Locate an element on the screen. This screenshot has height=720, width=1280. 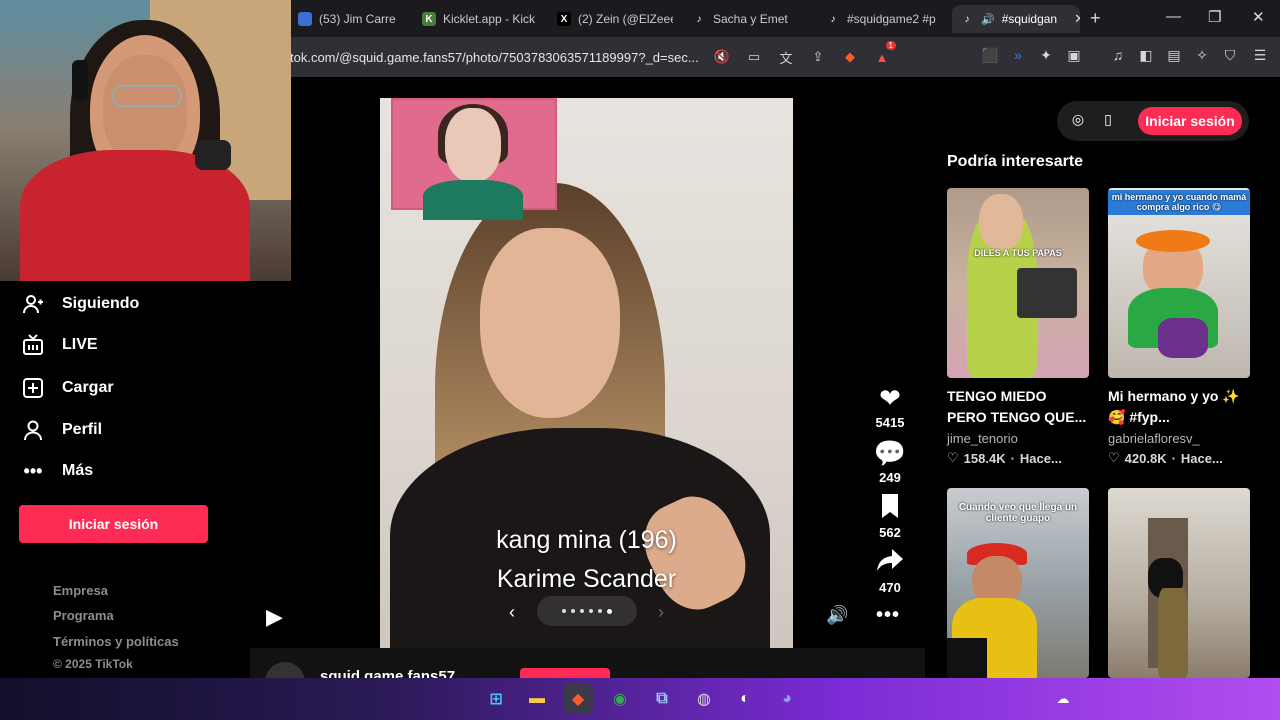
minimize-icon: — is located at coordinates (1173, 16).